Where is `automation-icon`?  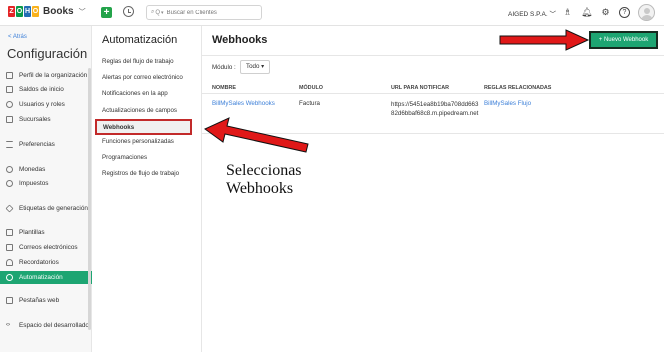
automation-icon is located at coordinates (9, 277).